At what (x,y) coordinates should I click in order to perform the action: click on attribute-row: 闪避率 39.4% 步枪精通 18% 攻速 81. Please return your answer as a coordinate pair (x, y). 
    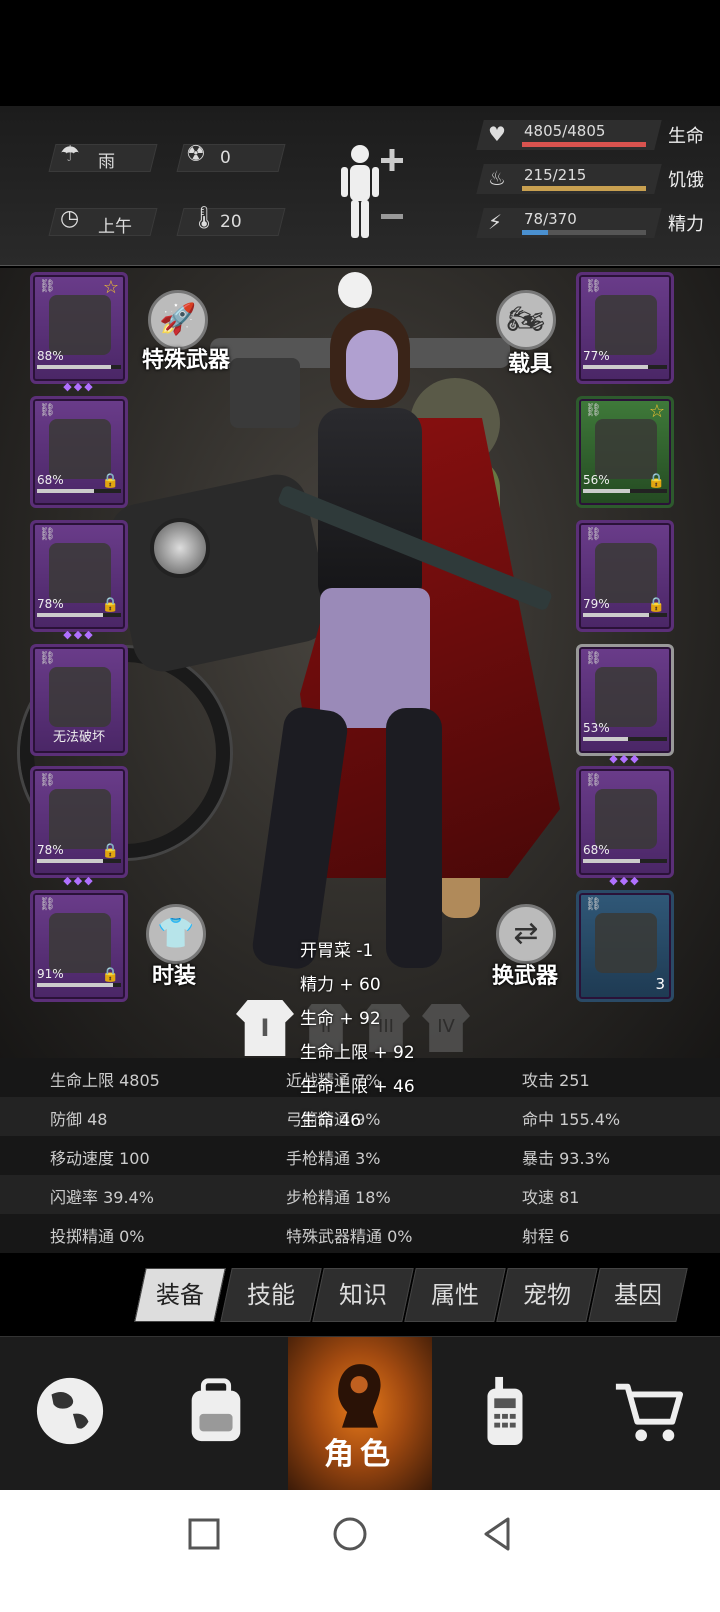
    Looking at the image, I should click on (360, 1194).